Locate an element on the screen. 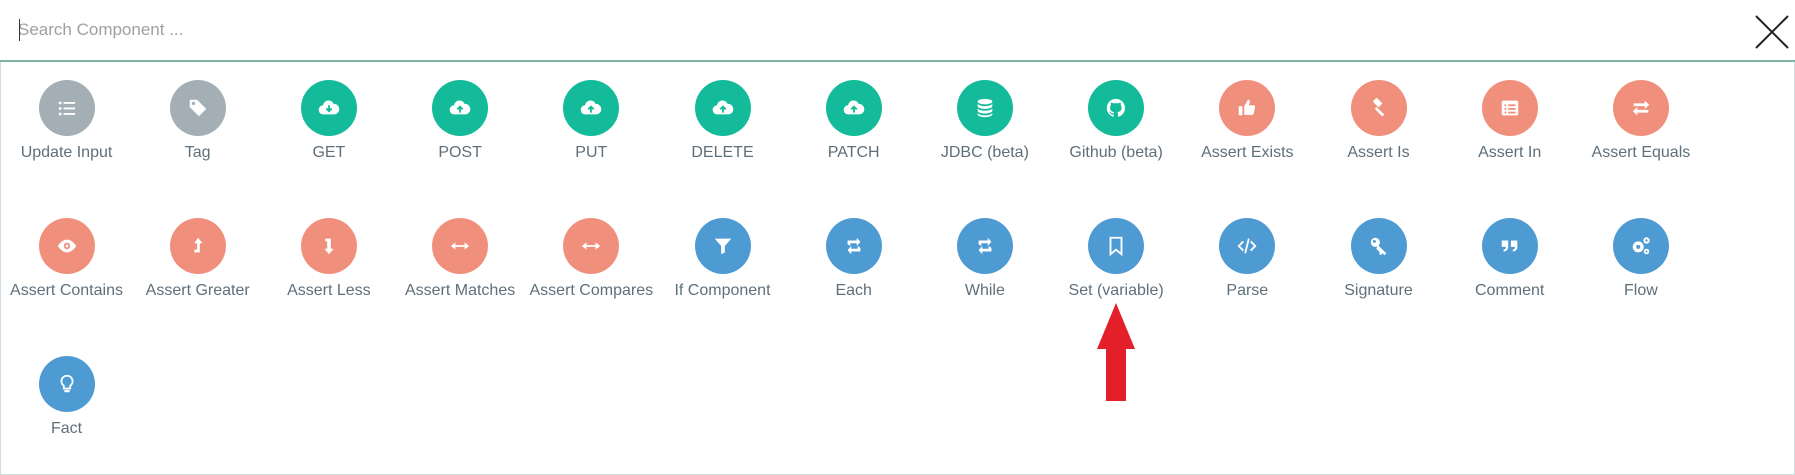 The image size is (1795, 475). component-assert-compares: Assert Compares is located at coordinates (591, 259).